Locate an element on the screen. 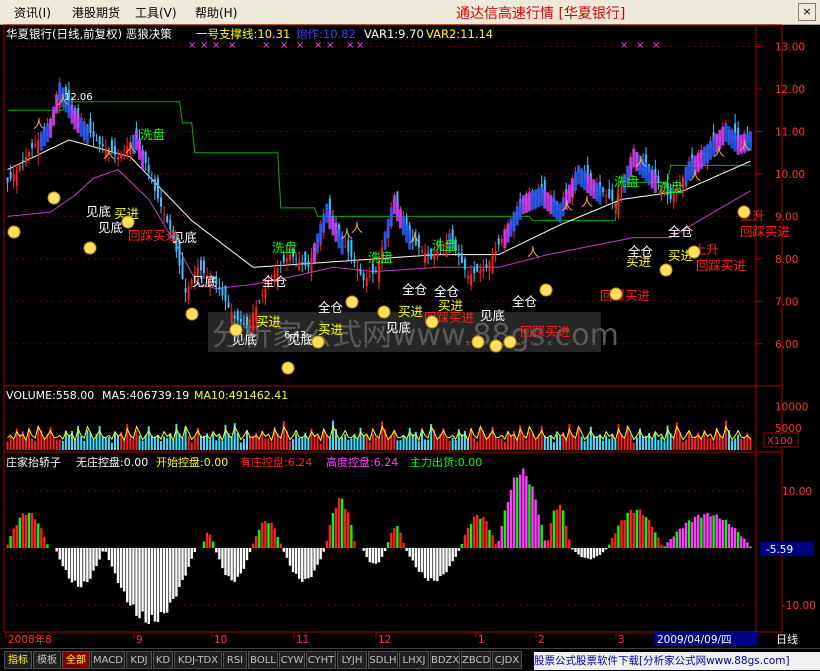 The image size is (820, 671). close-icon: × is located at coordinates (807, 12).